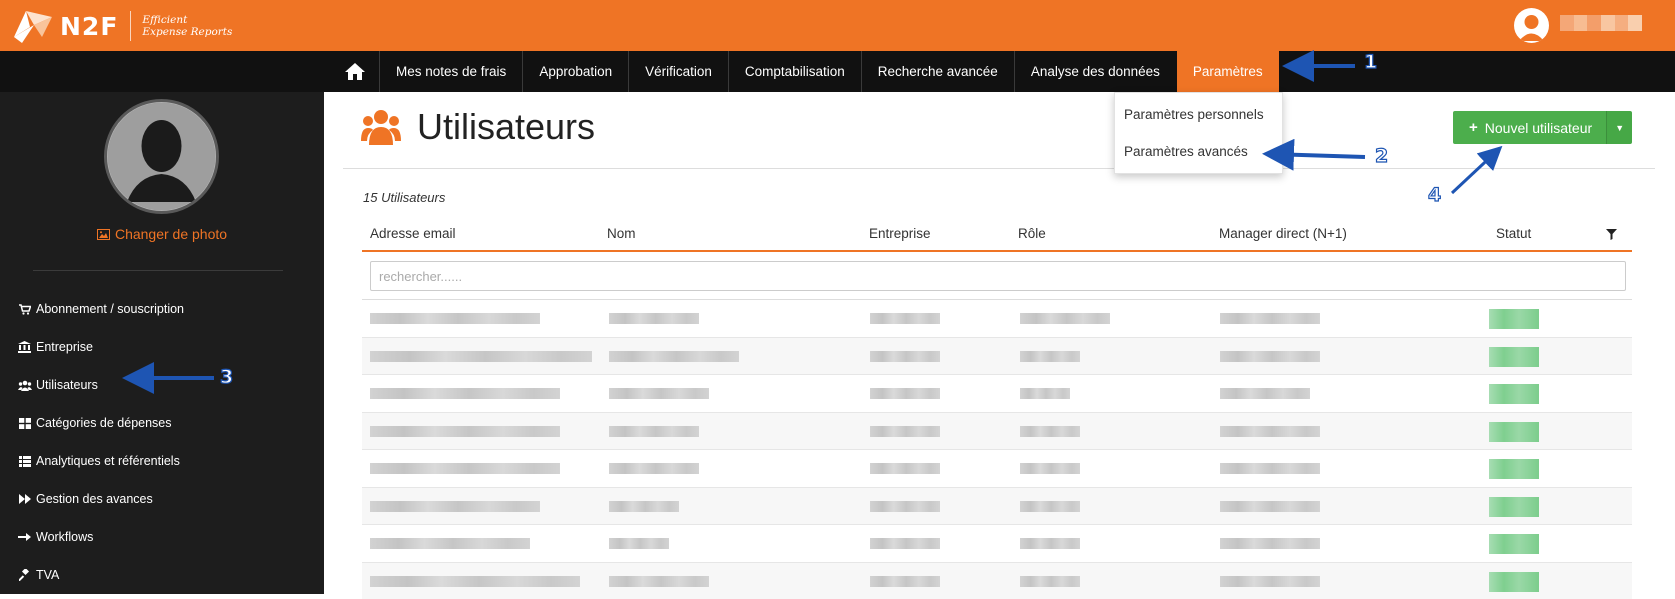  I want to click on annotation-label-4: 4, so click(1434, 195).